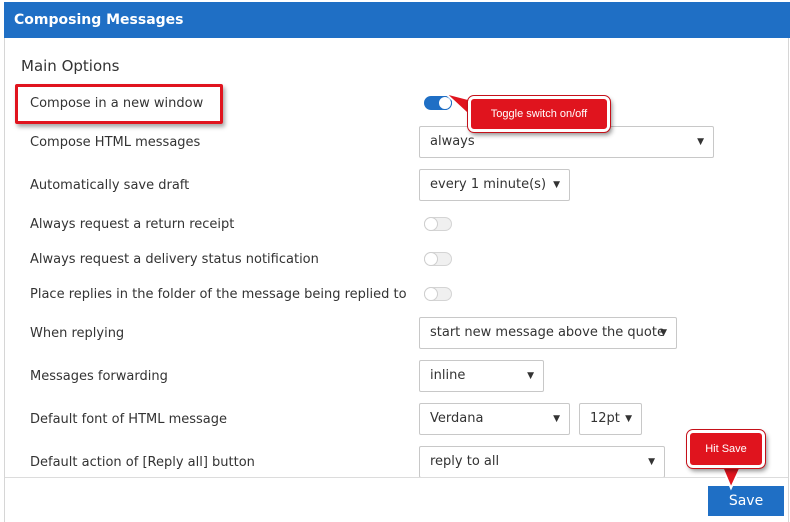 The image size is (790, 522). What do you see at coordinates (494, 419) in the screenshot?
I see `font-family-select: Verdana ▼` at bounding box center [494, 419].